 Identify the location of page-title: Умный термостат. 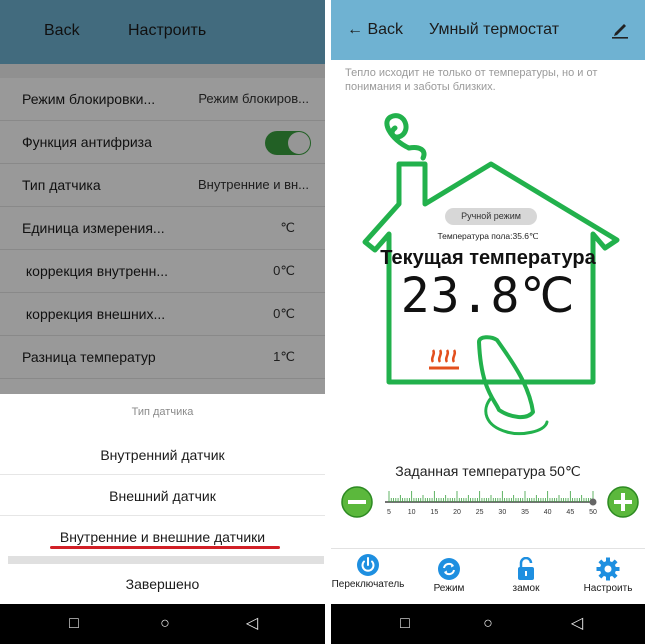
(494, 29).